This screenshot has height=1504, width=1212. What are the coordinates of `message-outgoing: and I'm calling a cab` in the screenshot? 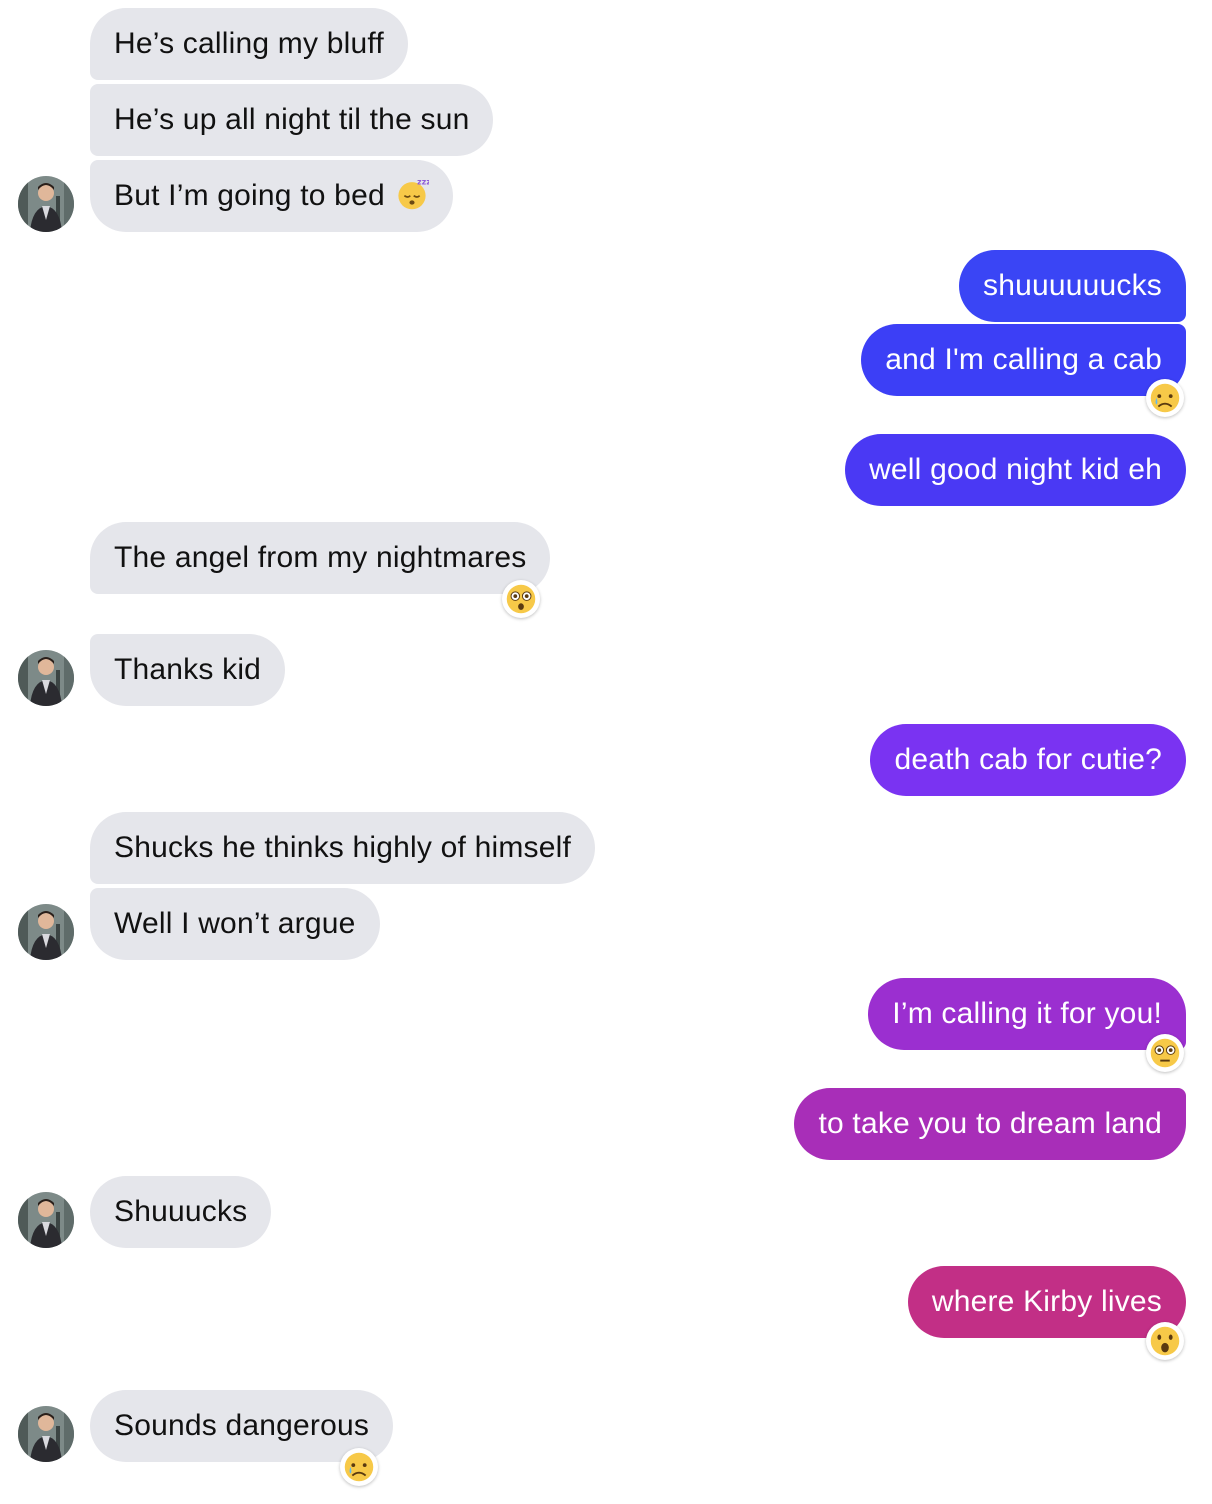 It's located at (1023, 360).